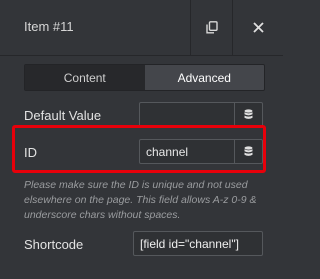  I want to click on default-value-label: Default Value, so click(63, 115).